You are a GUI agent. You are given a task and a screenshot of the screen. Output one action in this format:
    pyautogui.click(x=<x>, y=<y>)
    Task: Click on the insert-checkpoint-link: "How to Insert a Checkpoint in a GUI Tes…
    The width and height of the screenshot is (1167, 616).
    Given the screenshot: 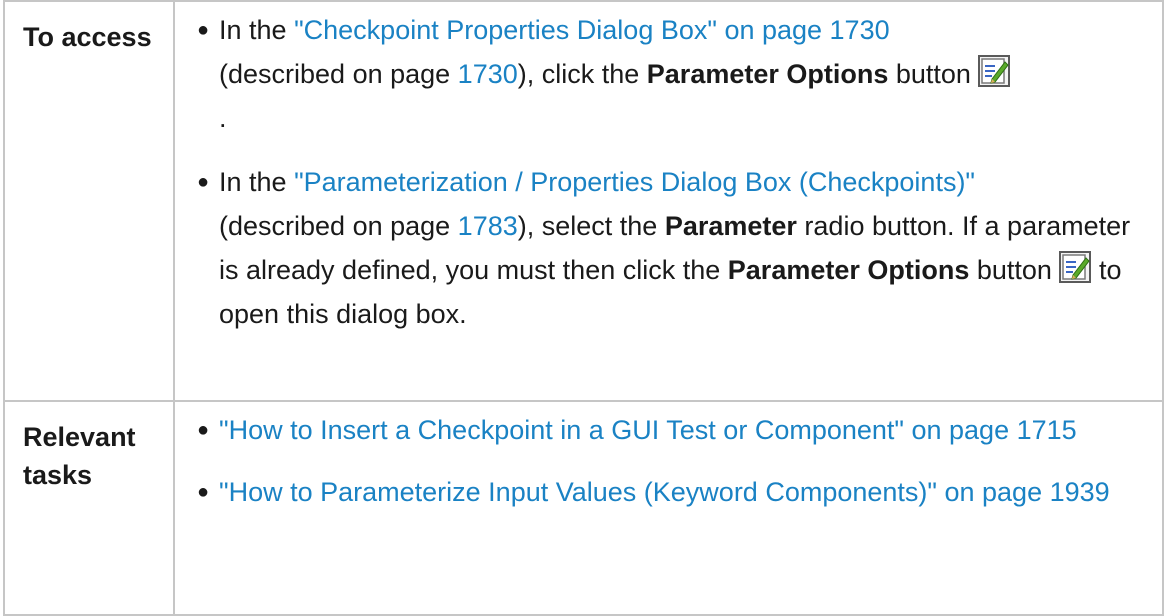 What is the action you would take?
    pyautogui.click(x=648, y=430)
    